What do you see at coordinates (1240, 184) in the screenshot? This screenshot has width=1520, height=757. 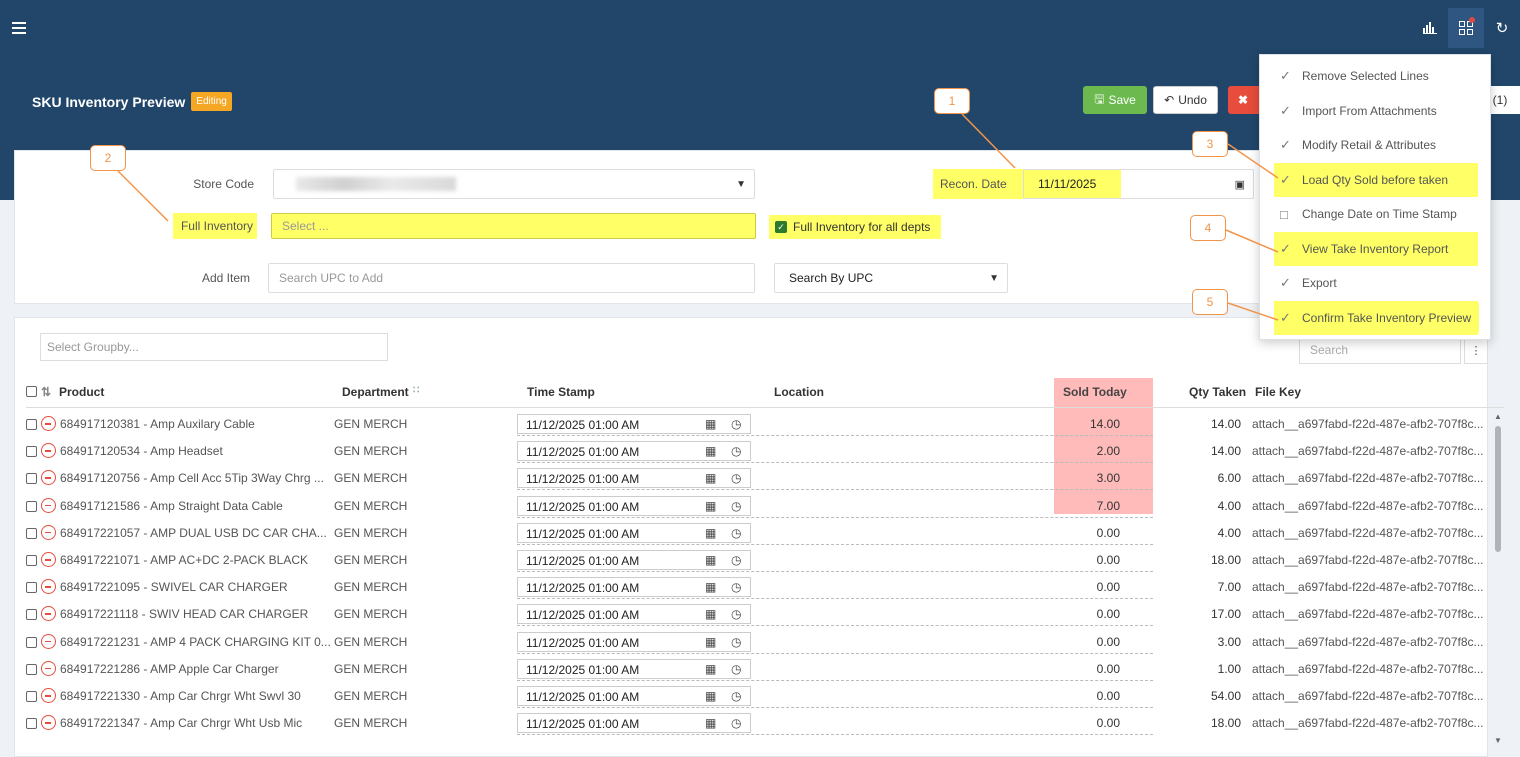 I see `calendar-icon: ▣` at bounding box center [1240, 184].